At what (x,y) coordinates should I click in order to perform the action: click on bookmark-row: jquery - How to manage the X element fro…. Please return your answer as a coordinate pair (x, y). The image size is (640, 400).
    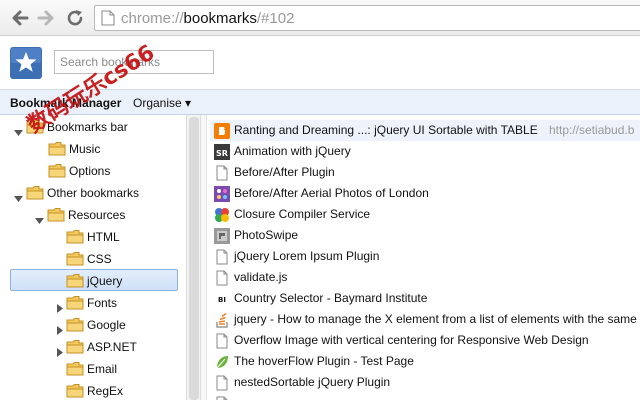
    Looking at the image, I should click on (425, 319).